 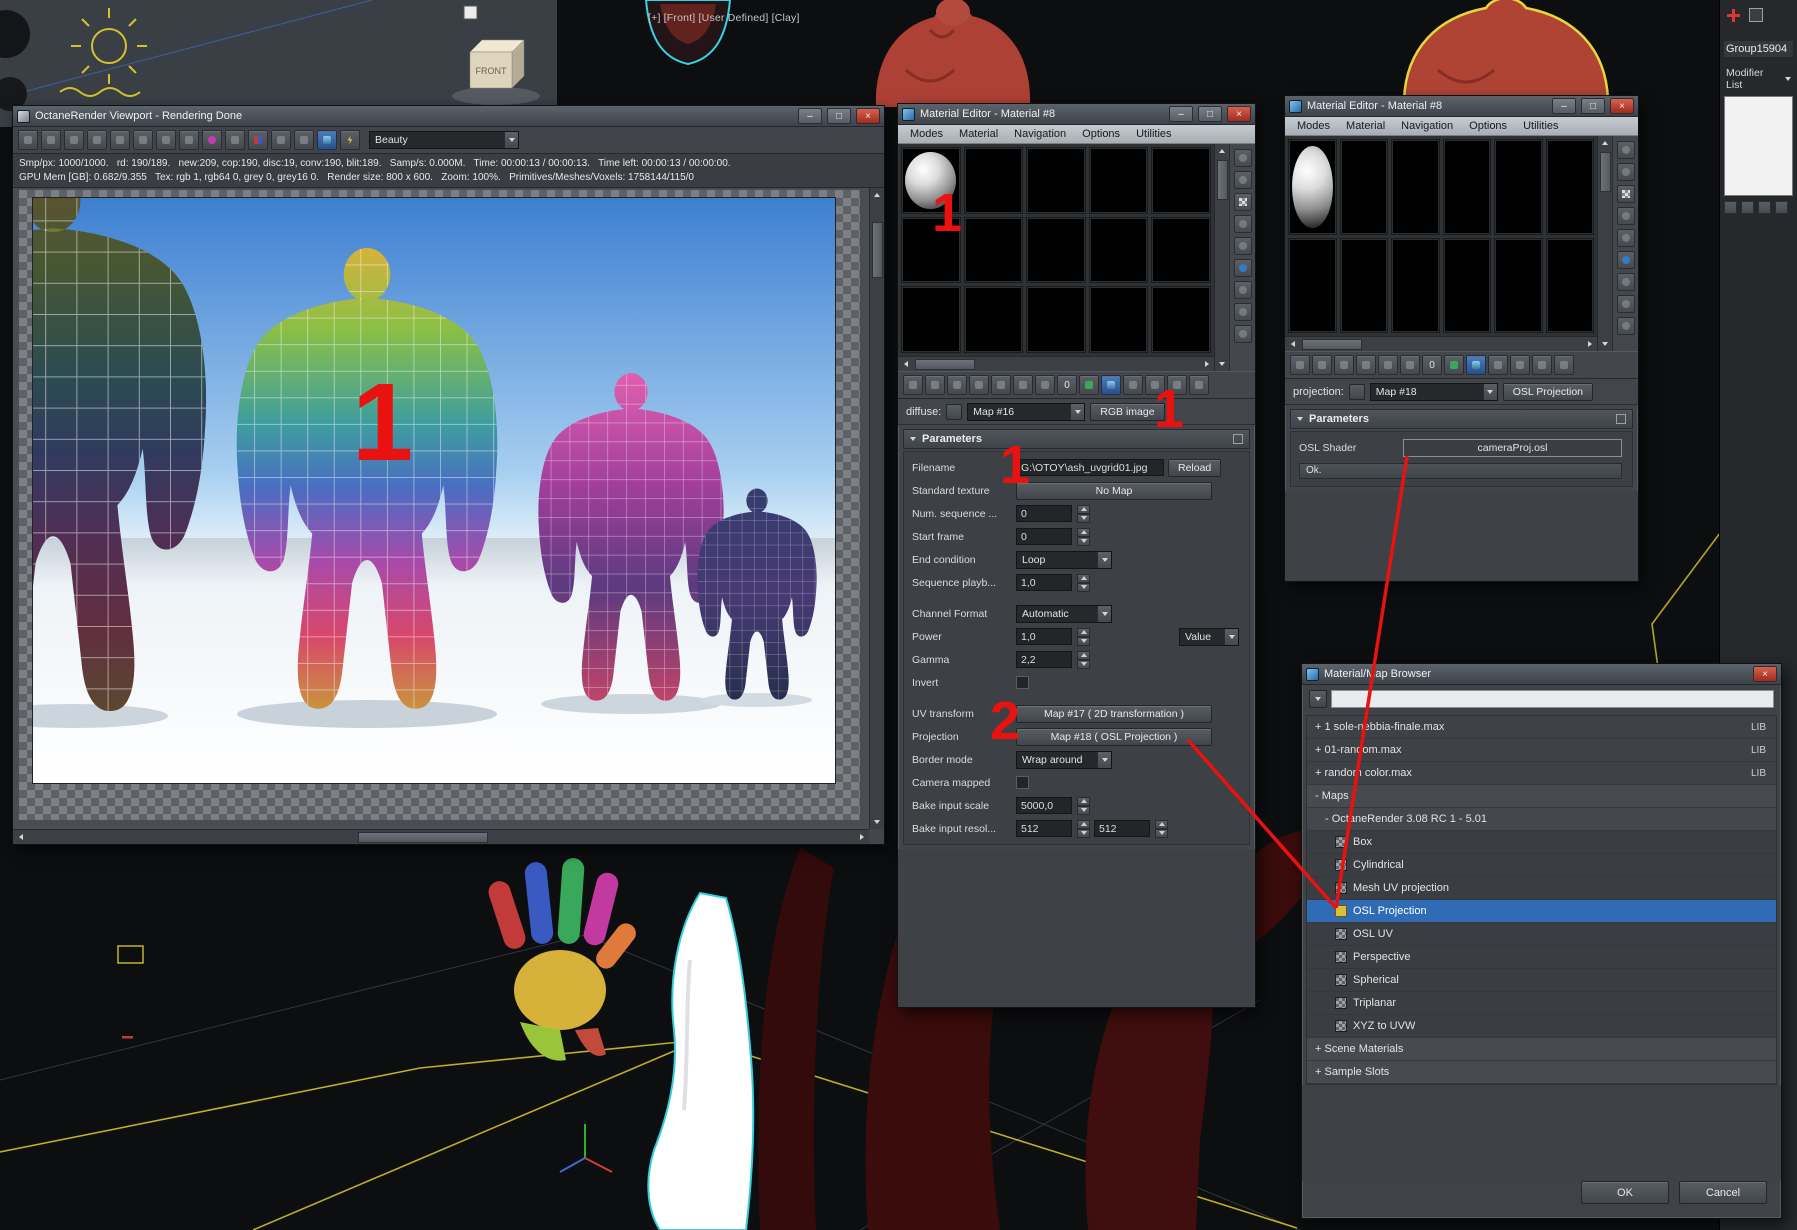 What do you see at coordinates (1090, 467) in the screenshot?
I see `filename-field: G:\OTOY\ash_uvgrid01.jpg` at bounding box center [1090, 467].